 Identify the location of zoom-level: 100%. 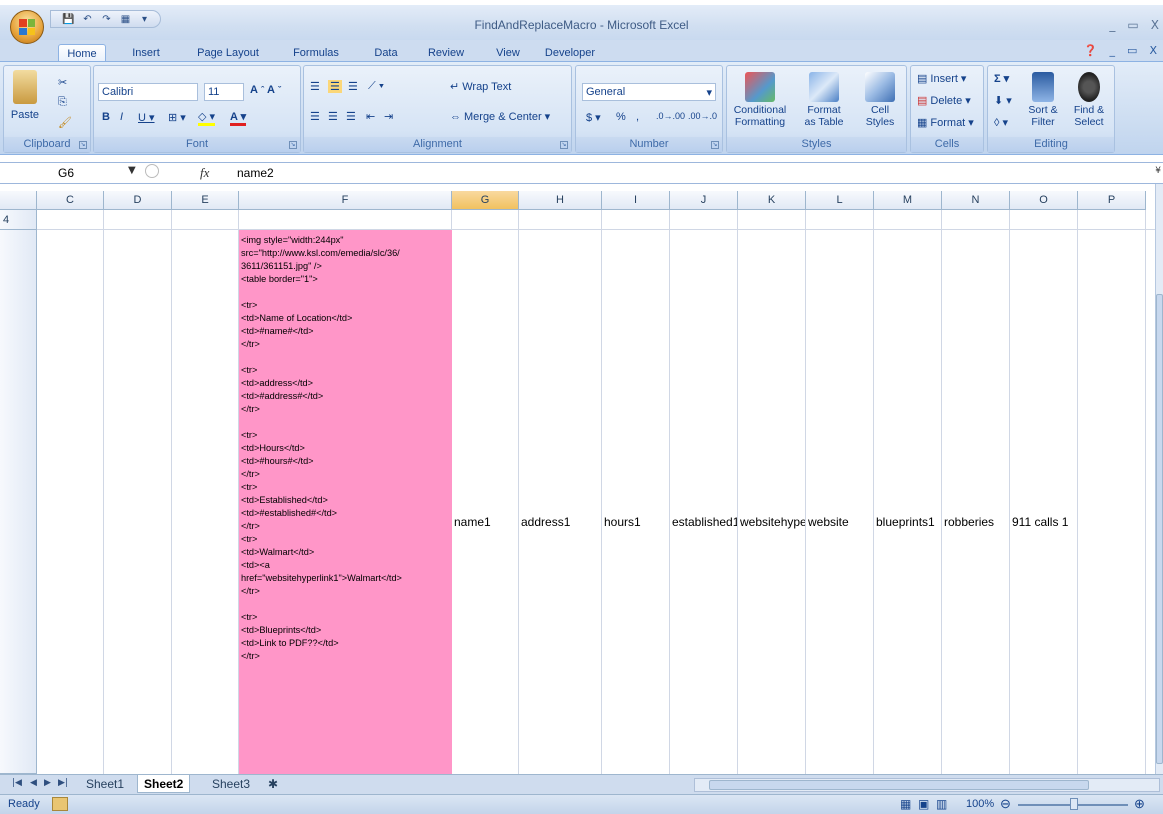
(980, 804).